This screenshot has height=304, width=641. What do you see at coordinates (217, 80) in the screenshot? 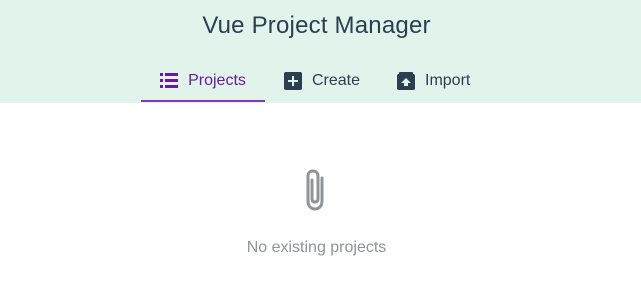
I see `tab-projects-label: Projects` at bounding box center [217, 80].